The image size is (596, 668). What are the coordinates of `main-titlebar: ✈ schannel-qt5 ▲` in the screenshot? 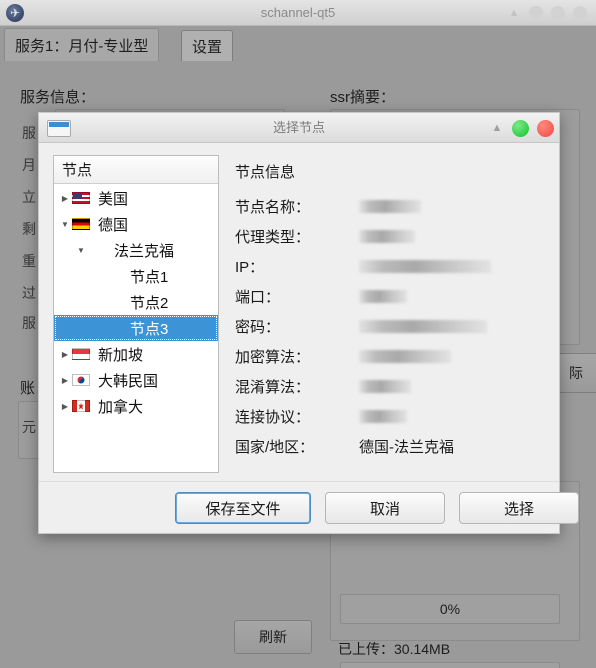 It's located at (298, 13).